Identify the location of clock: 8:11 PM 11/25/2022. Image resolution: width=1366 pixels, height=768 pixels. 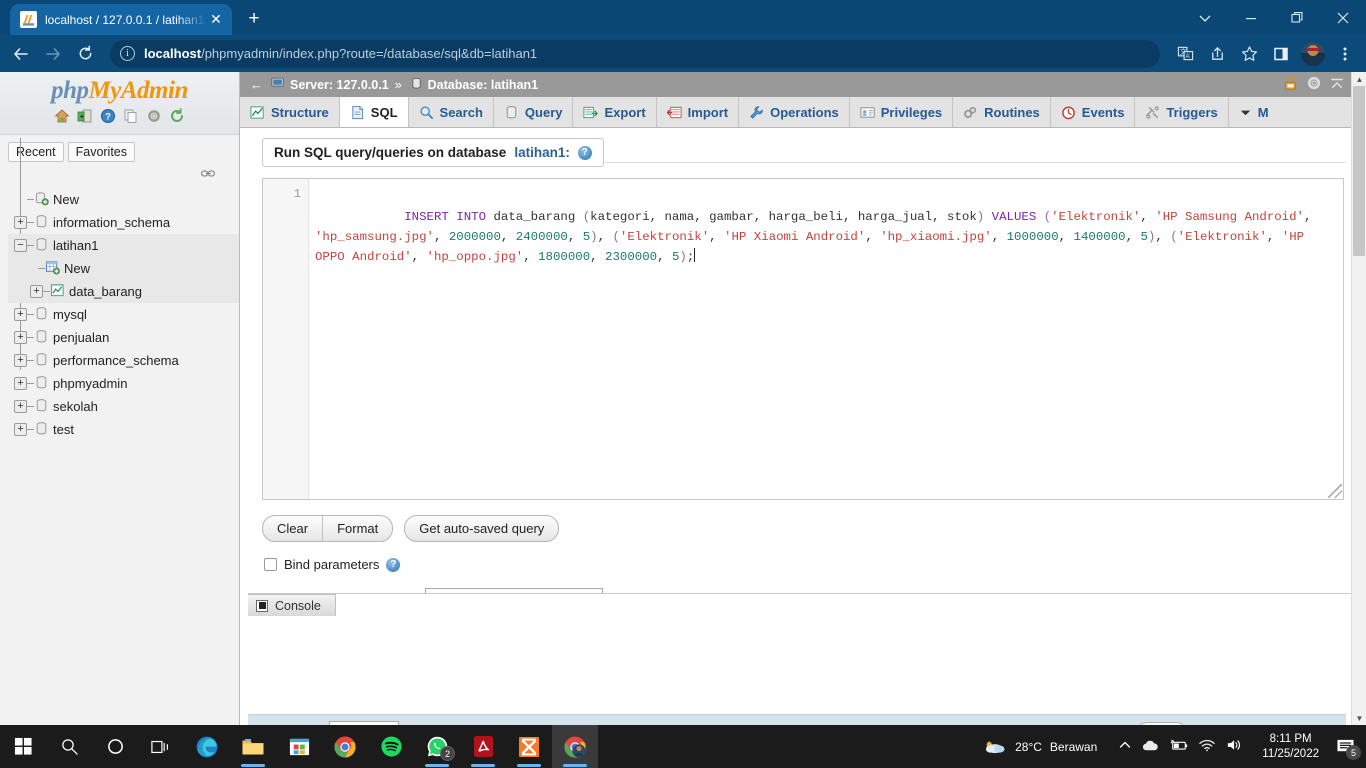
(1290, 747).